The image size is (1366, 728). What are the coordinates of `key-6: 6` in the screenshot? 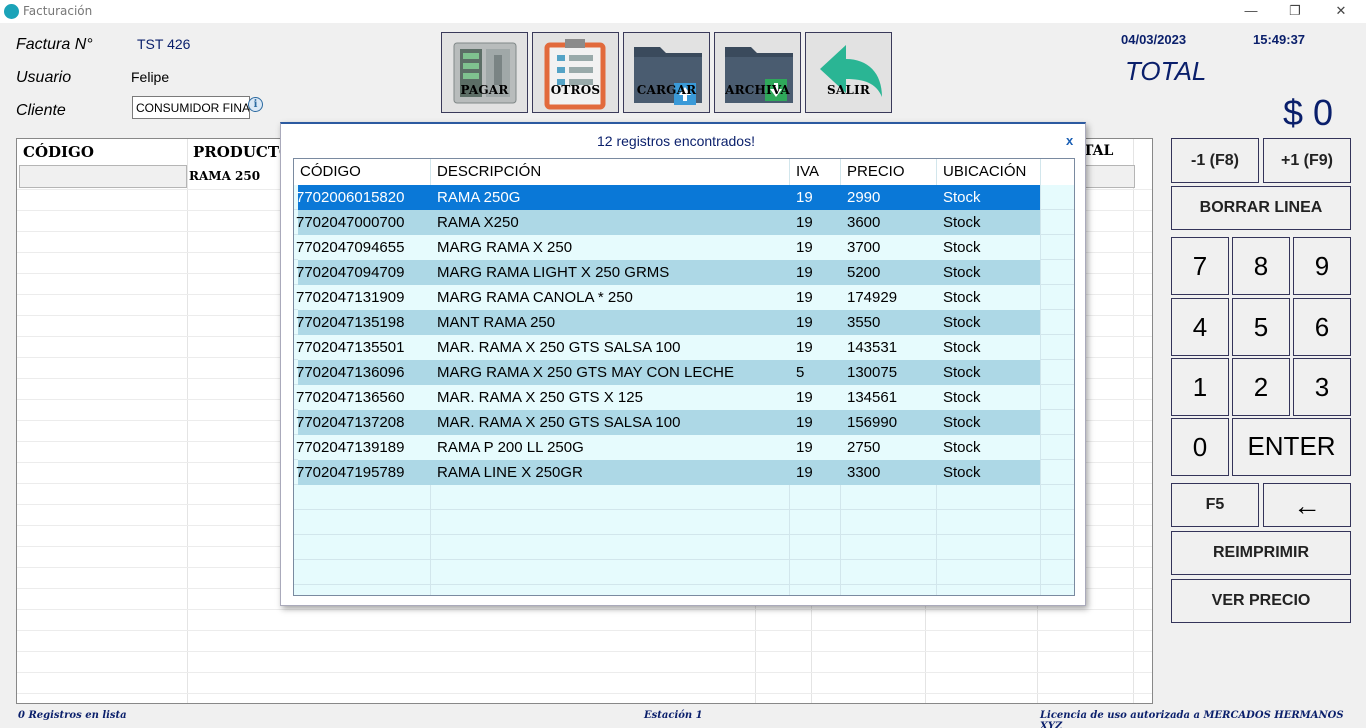 It's located at (1322, 327).